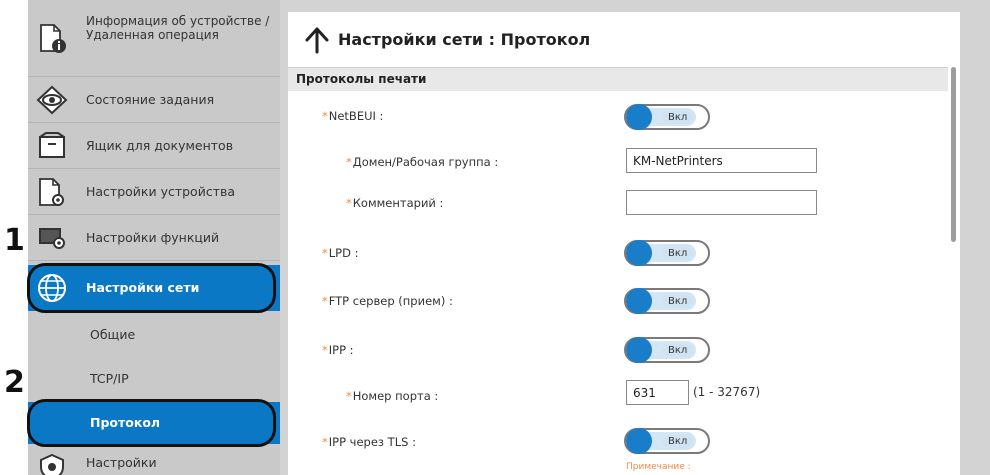 Image resolution: width=990 pixels, height=475 pixels. What do you see at coordinates (721, 202) in the screenshot?
I see `comment-input` at bounding box center [721, 202].